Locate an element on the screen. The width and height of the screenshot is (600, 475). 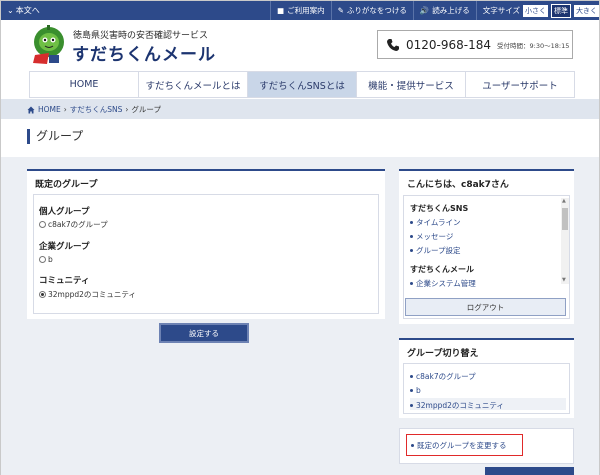
sudachi-mascot-logo is located at coordinates (48, 44).